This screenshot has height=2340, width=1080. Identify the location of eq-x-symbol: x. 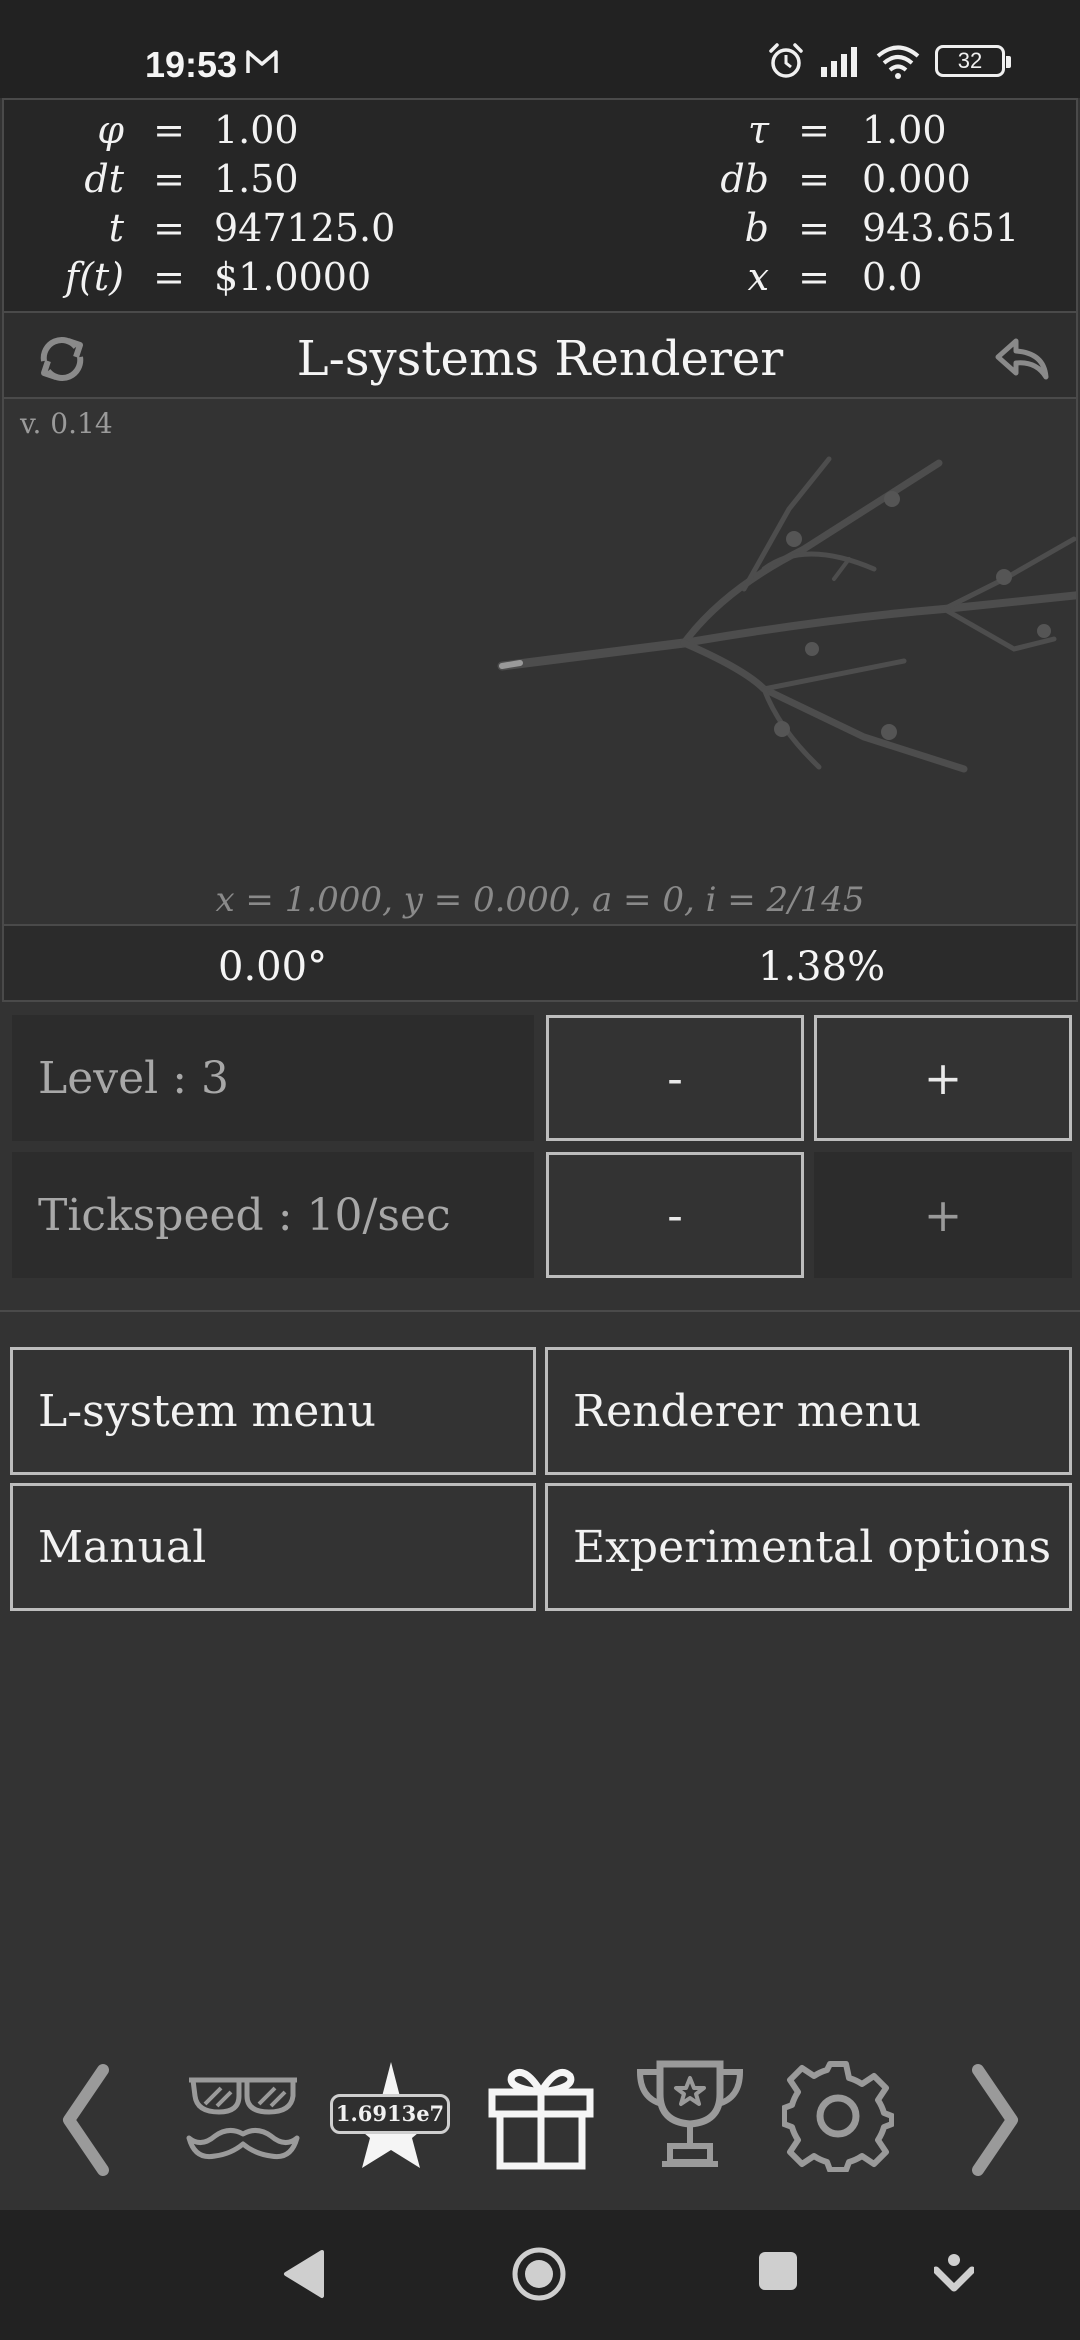
(758, 277).